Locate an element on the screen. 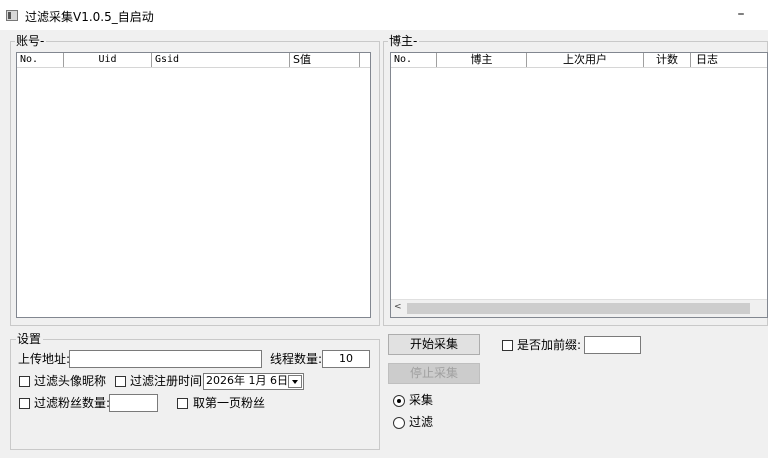 This screenshot has width=768, height=458. col-blogger: 博主 is located at coordinates (482, 60).